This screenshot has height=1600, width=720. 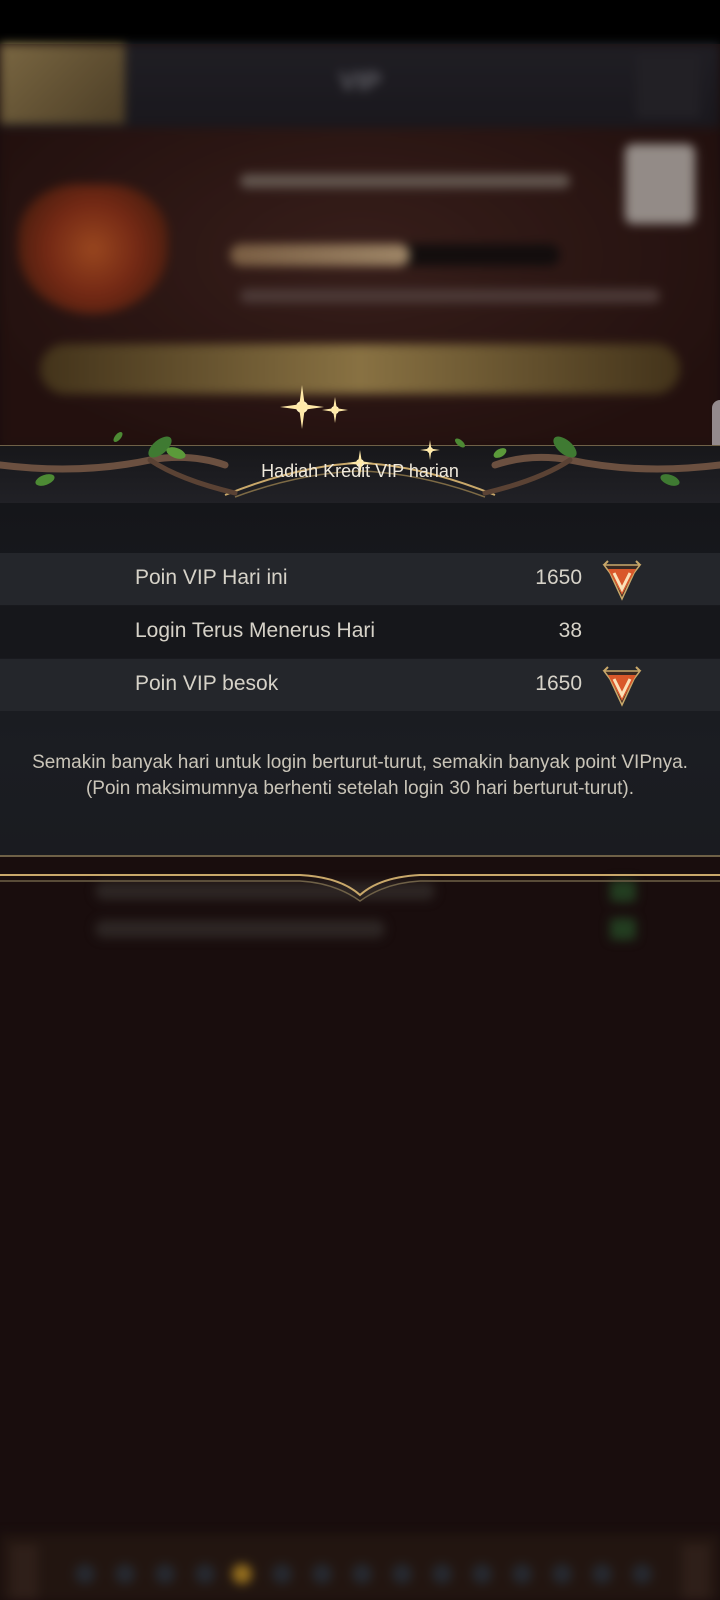 I want to click on row-value: 38, so click(x=570, y=630).